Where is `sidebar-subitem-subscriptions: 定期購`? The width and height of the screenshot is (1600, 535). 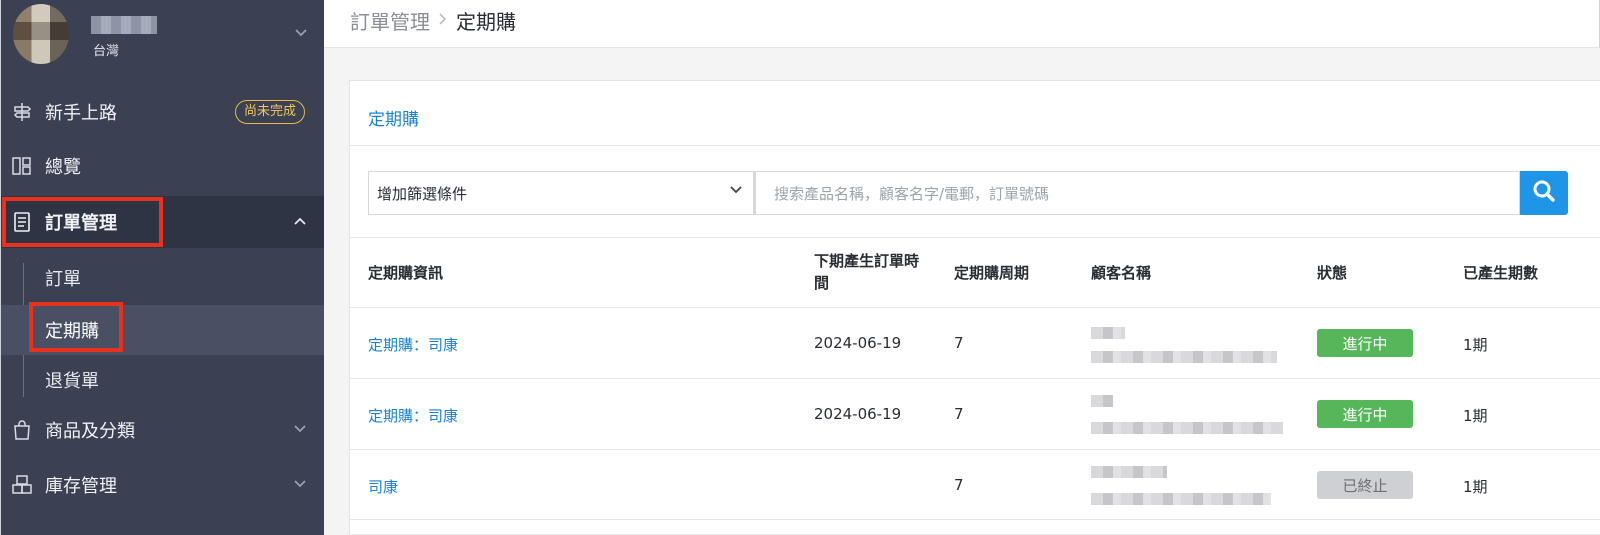
sidebar-subitem-subscriptions: 定期購 is located at coordinates (162, 330).